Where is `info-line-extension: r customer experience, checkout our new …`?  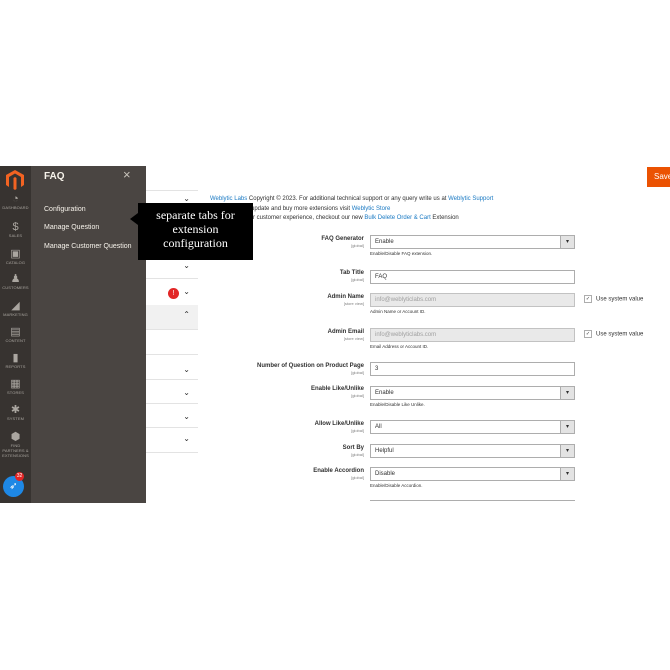 info-line-extension: r customer experience, checkout our new … is located at coordinates (356, 218).